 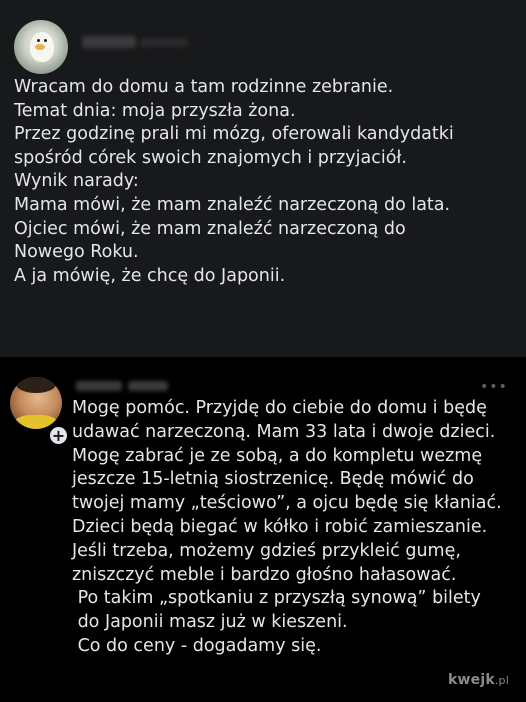 I want to click on commenter-surname-blurred, so click(x=148, y=386).